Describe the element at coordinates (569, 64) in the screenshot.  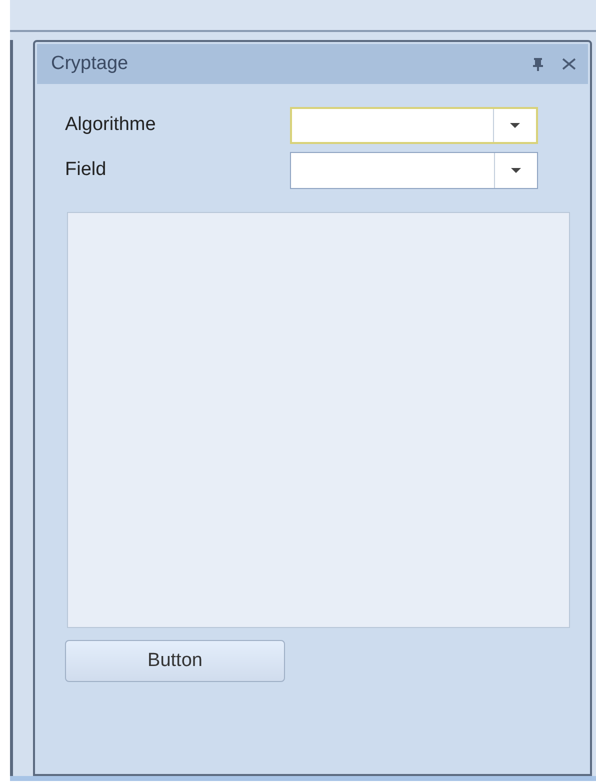
I see `close-icon` at that location.